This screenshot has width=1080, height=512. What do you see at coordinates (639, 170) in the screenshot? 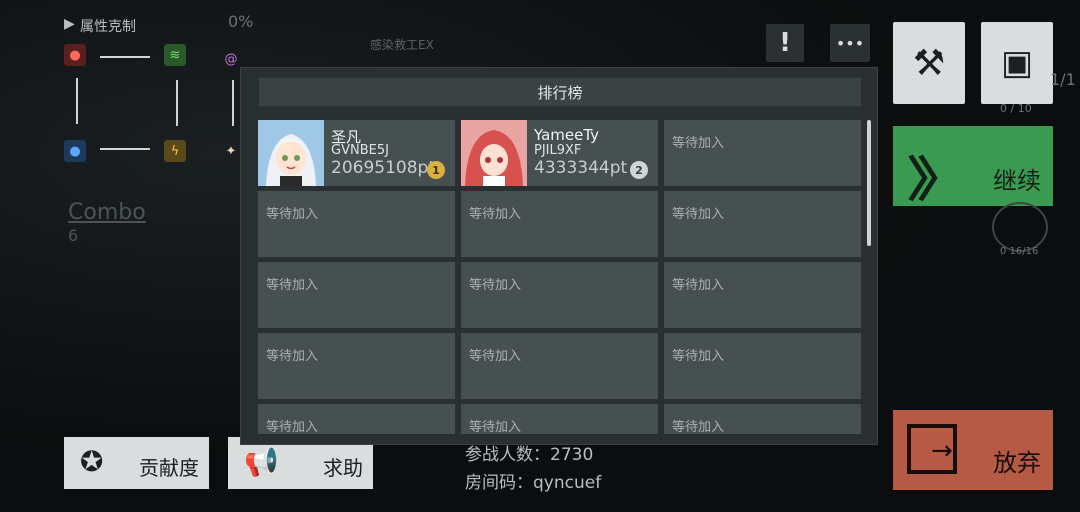
I see `rank-medal-icon: 2` at bounding box center [639, 170].